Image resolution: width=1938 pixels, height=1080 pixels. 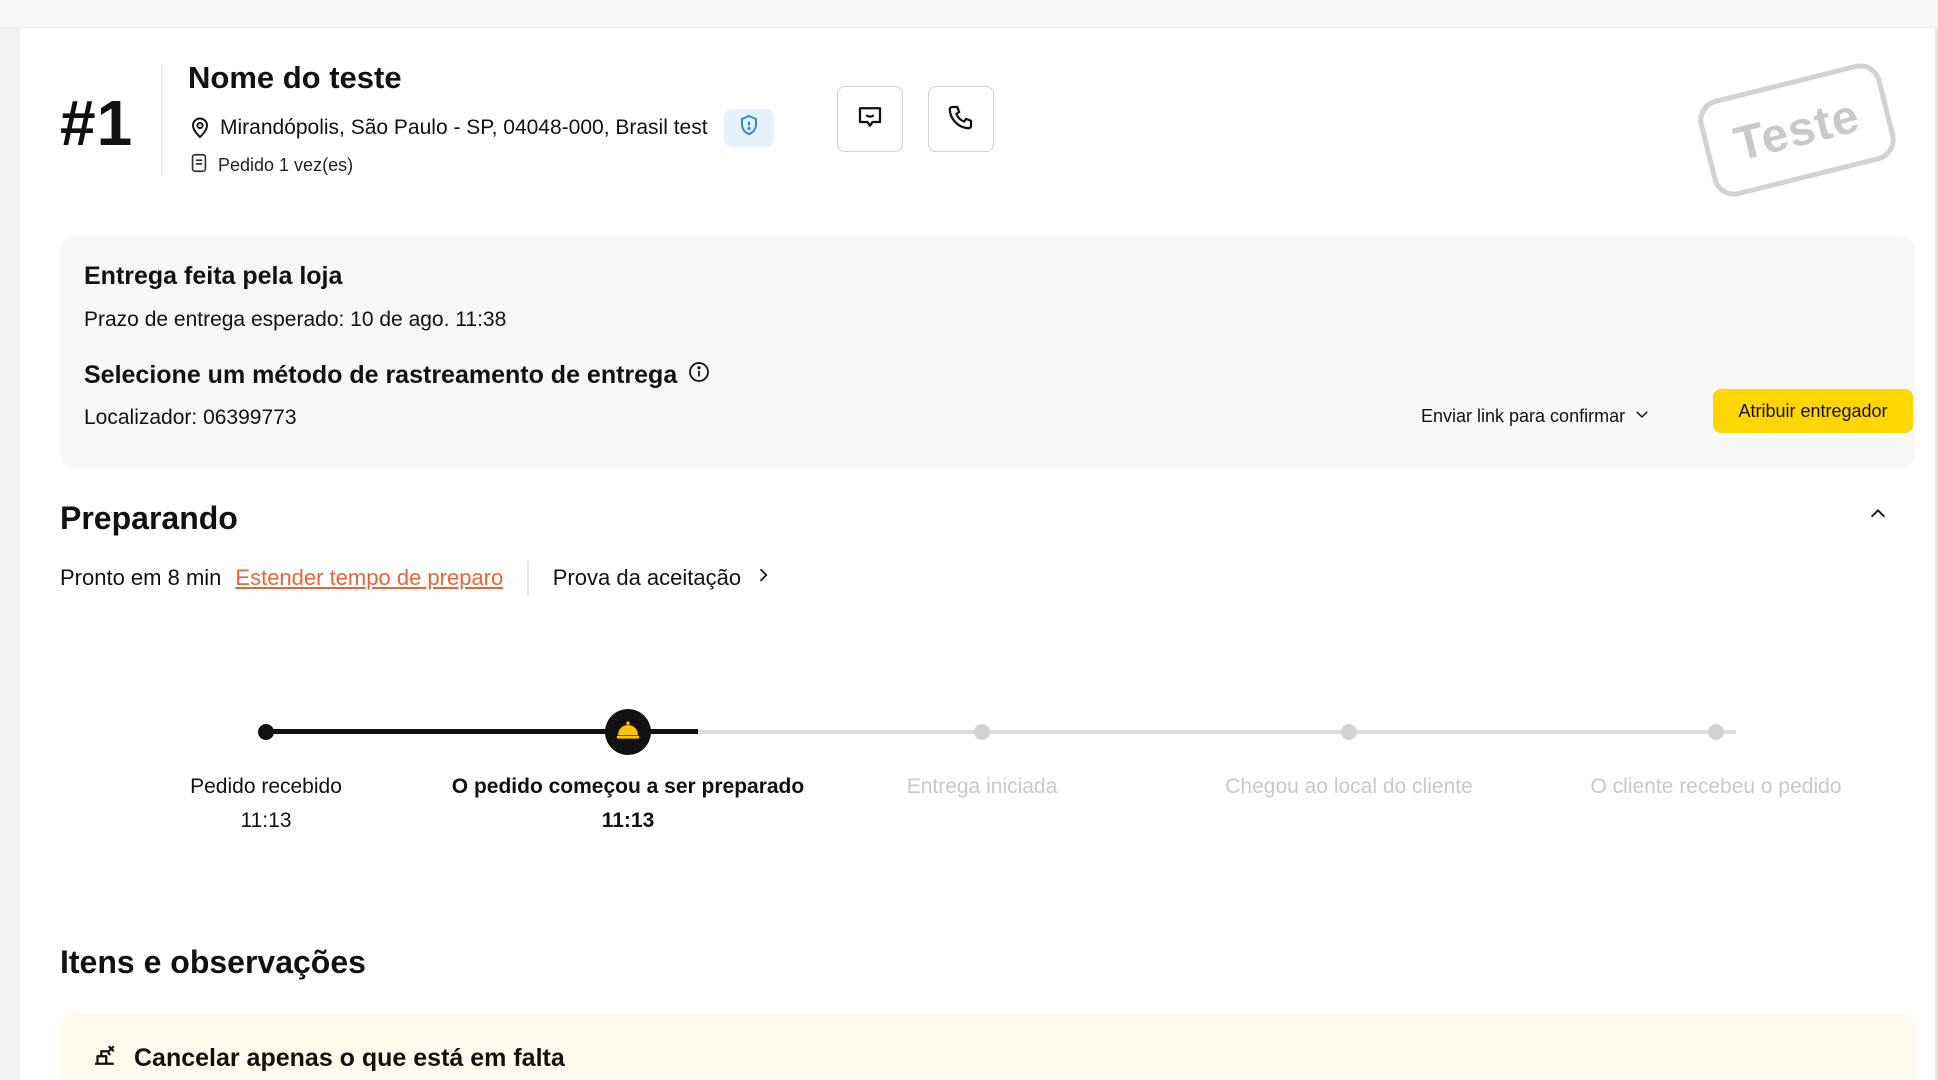 I want to click on chat-icon, so click(x=870, y=119).